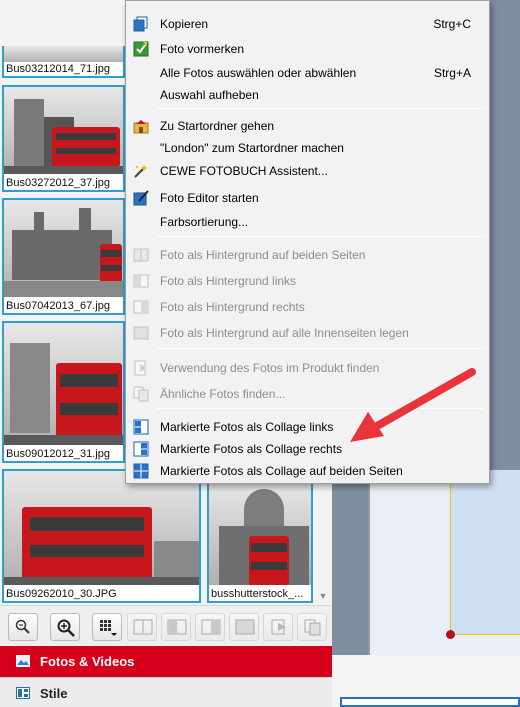 This screenshot has height=707, width=520. Describe the element at coordinates (258, 73) in the screenshot. I see `menu-item-label: Alle Fotos auswählen oder abwählen` at that location.